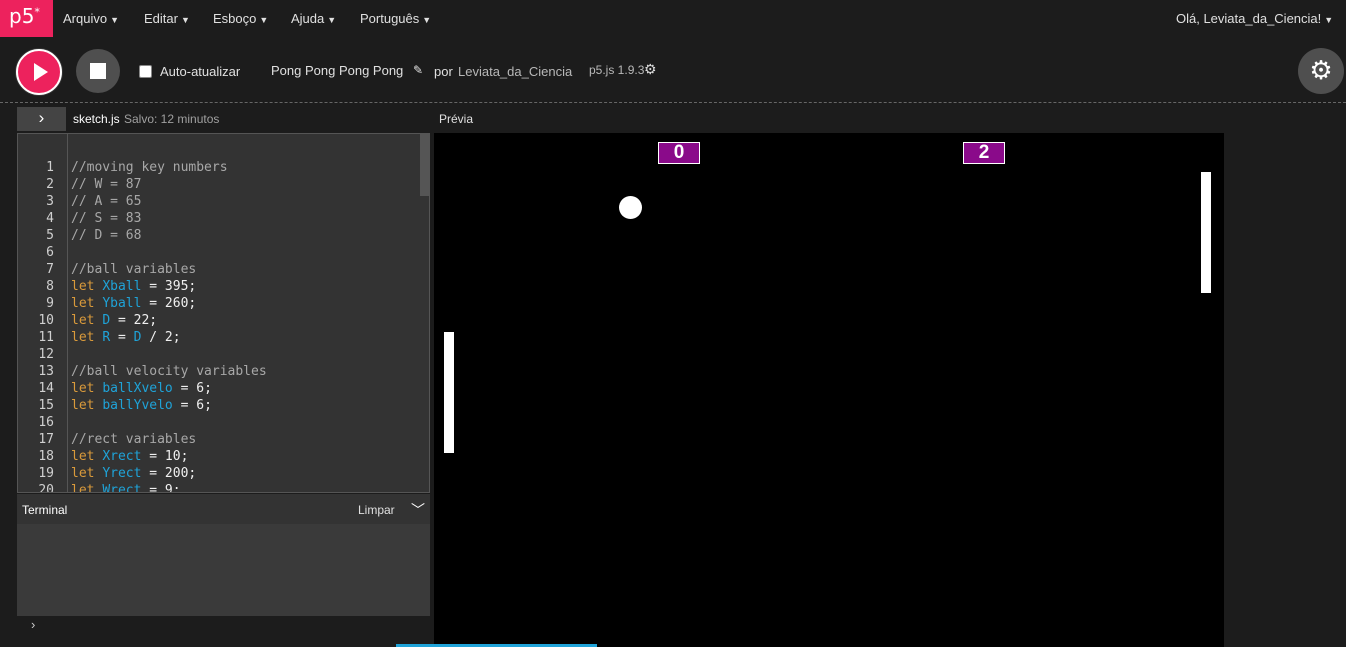 Image resolution: width=1346 pixels, height=647 pixels. I want to click on chevron-down-icon: ﹀, so click(418, 510).